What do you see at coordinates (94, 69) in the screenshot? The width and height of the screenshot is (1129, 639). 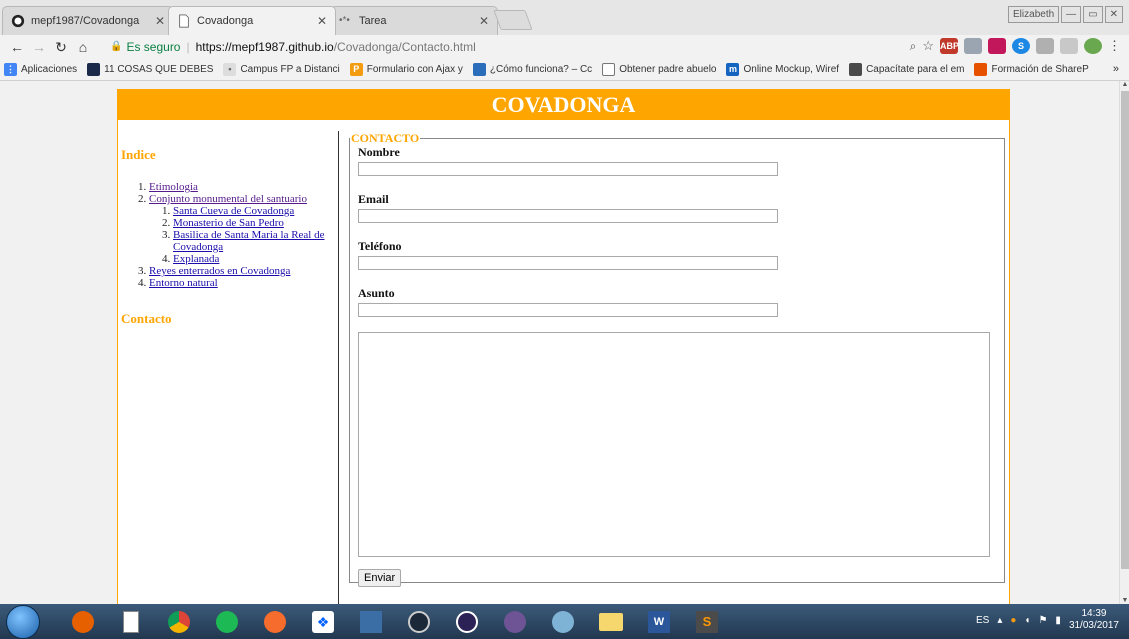 I see `bookmark-icon` at bounding box center [94, 69].